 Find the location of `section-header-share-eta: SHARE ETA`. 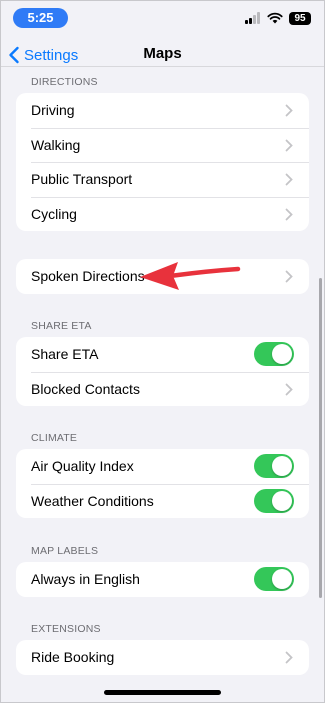

section-header-share-eta: SHARE ETA is located at coordinates (61, 326).